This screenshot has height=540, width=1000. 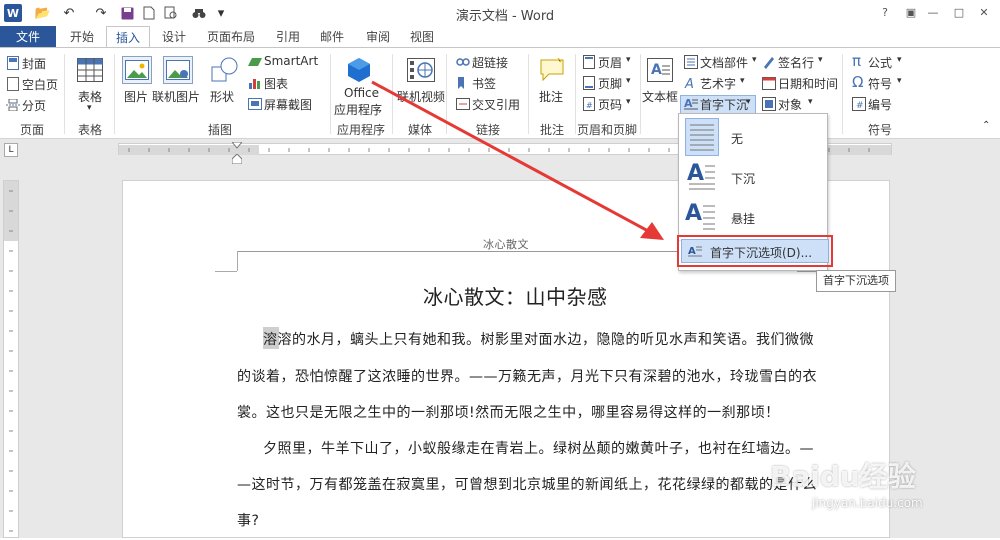 I want to click on in-margin-icon: A, so click(x=702, y=217).